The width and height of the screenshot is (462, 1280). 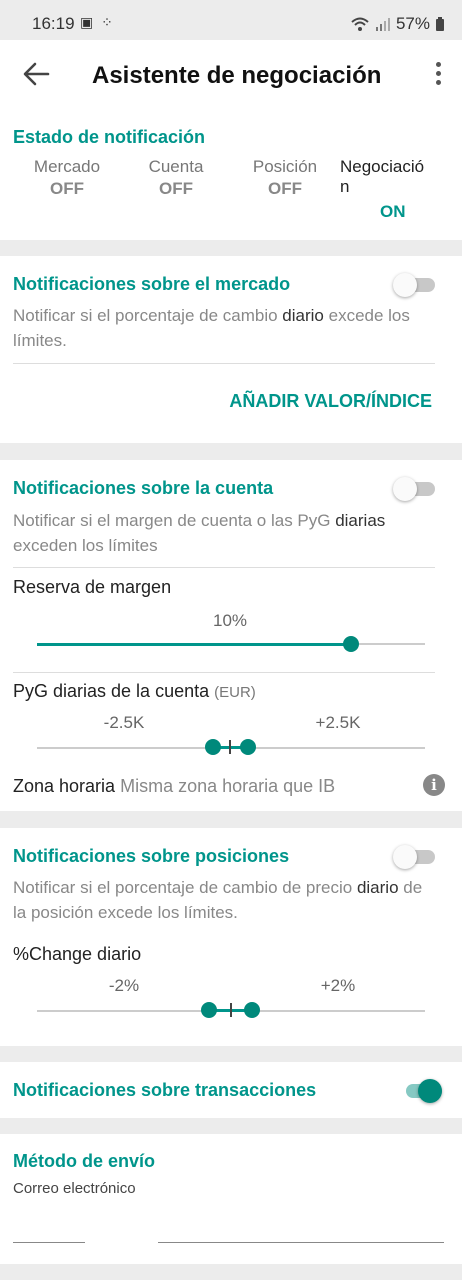 I want to click on change-high-value: +2%, so click(x=338, y=985).